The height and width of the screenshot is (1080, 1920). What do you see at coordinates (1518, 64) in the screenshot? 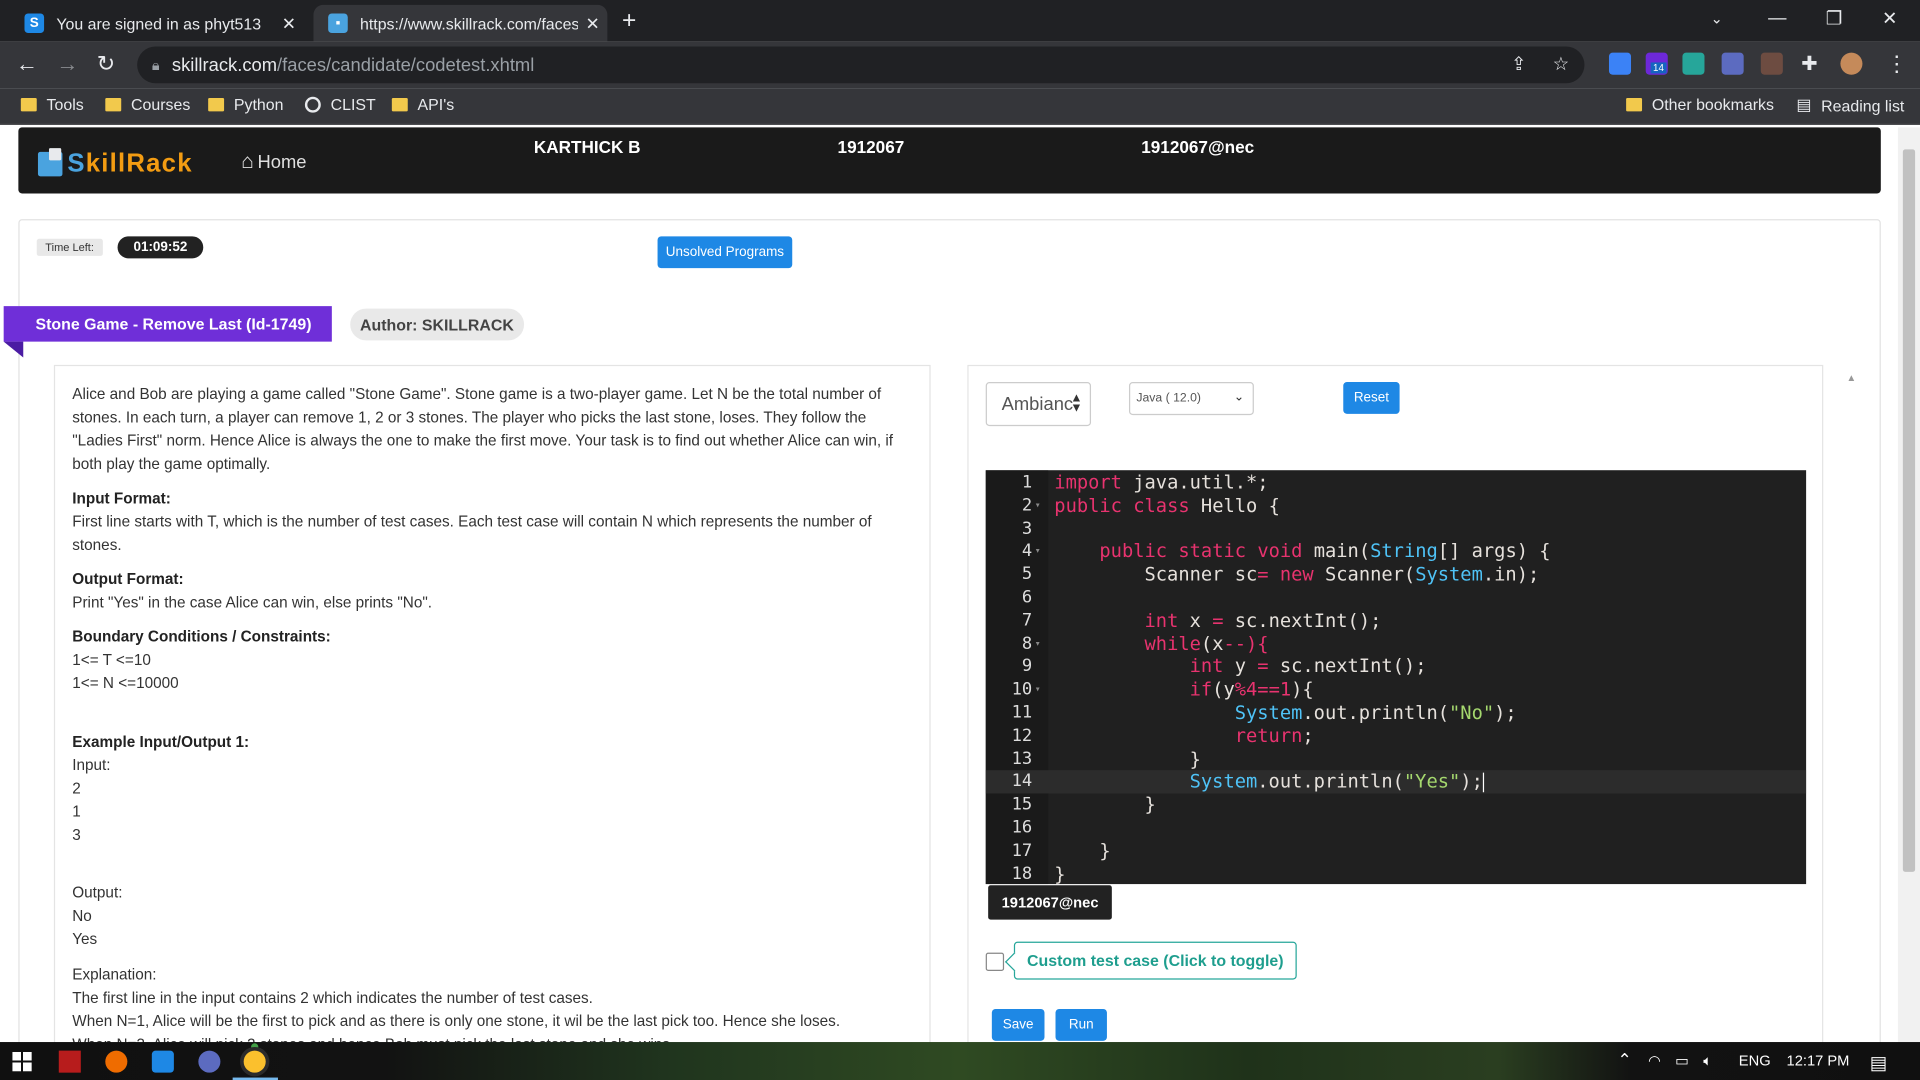
I see `share-icon: ⇪` at bounding box center [1518, 64].